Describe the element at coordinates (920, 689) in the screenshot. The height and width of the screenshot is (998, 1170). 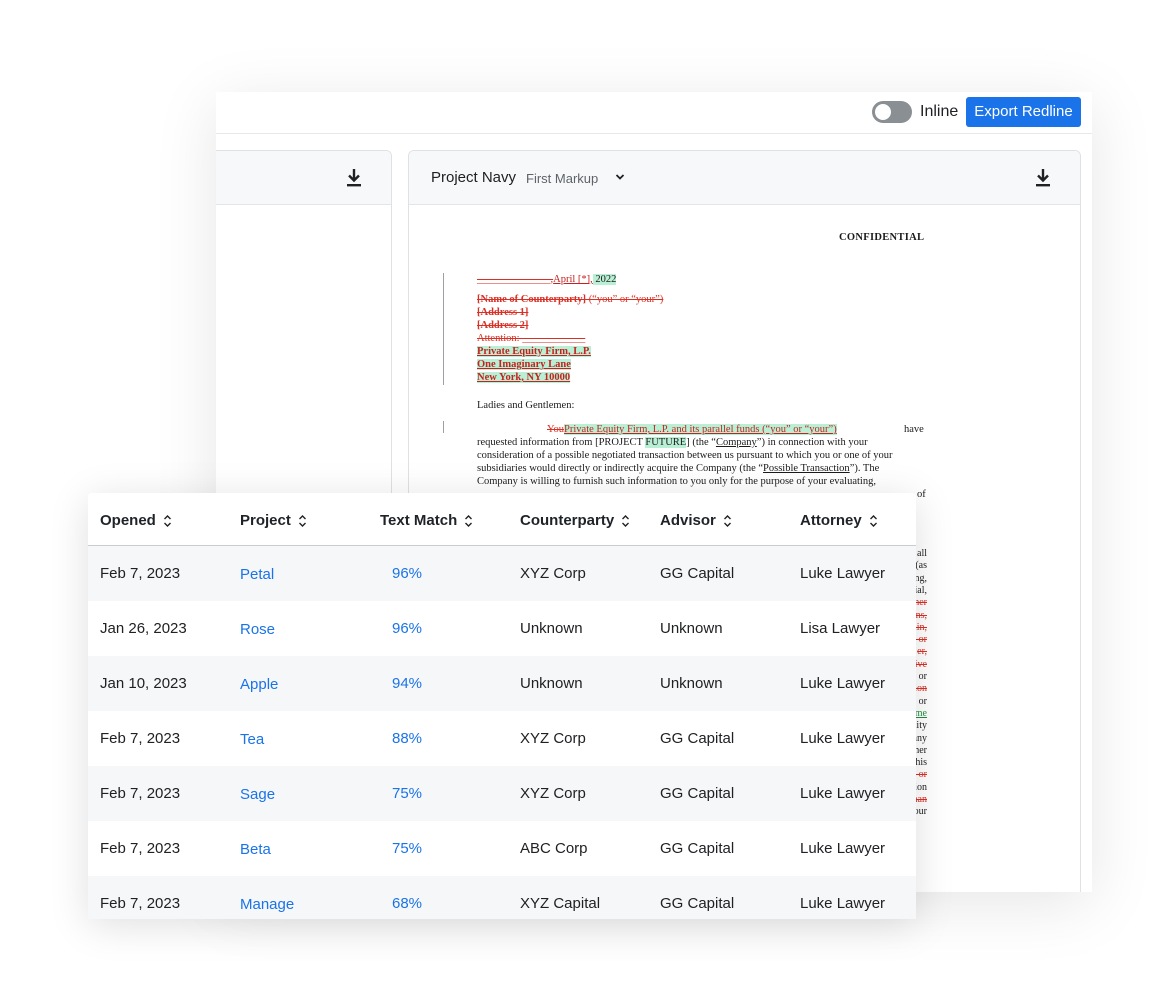
I see `document-edge-fragment: ion` at that location.